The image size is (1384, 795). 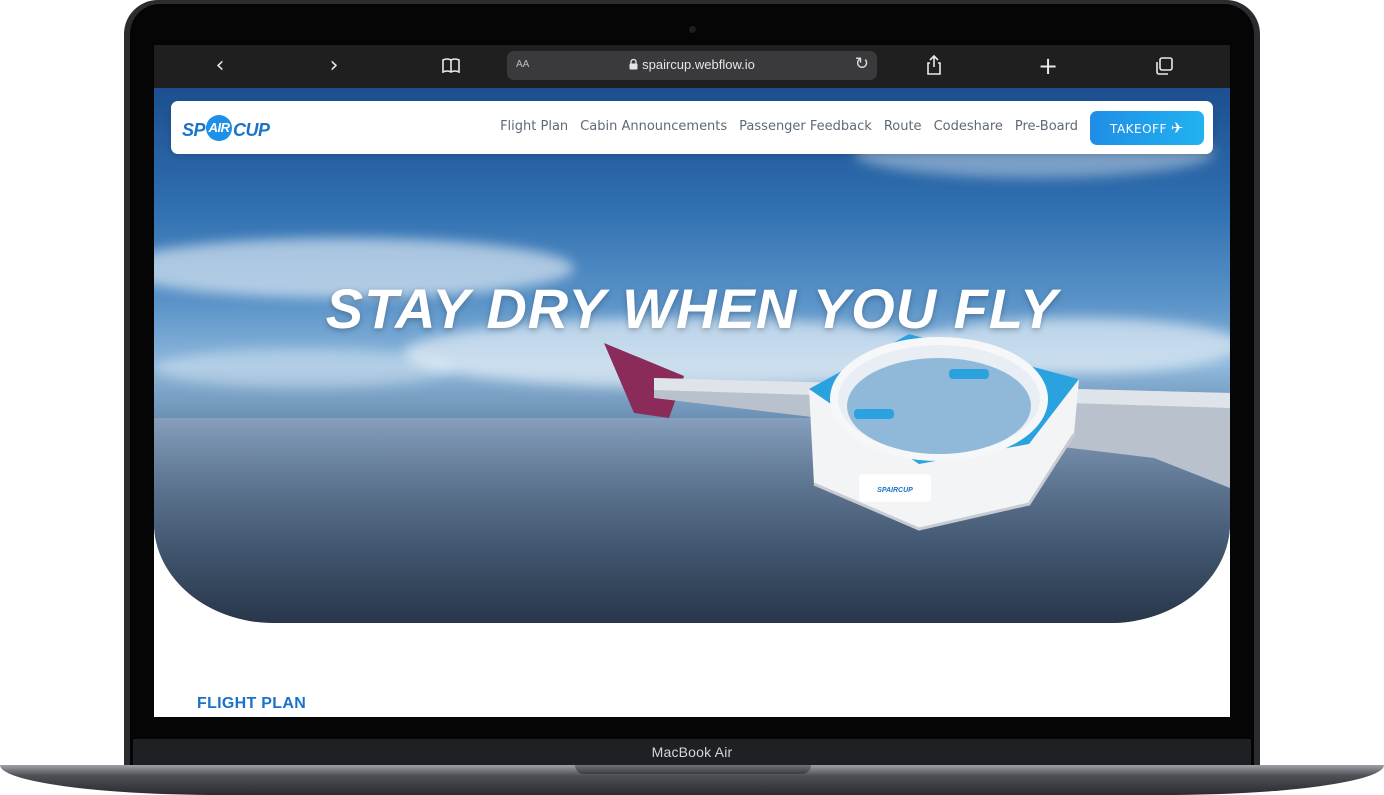 I want to click on cloud-shape, so click(x=304, y=368).